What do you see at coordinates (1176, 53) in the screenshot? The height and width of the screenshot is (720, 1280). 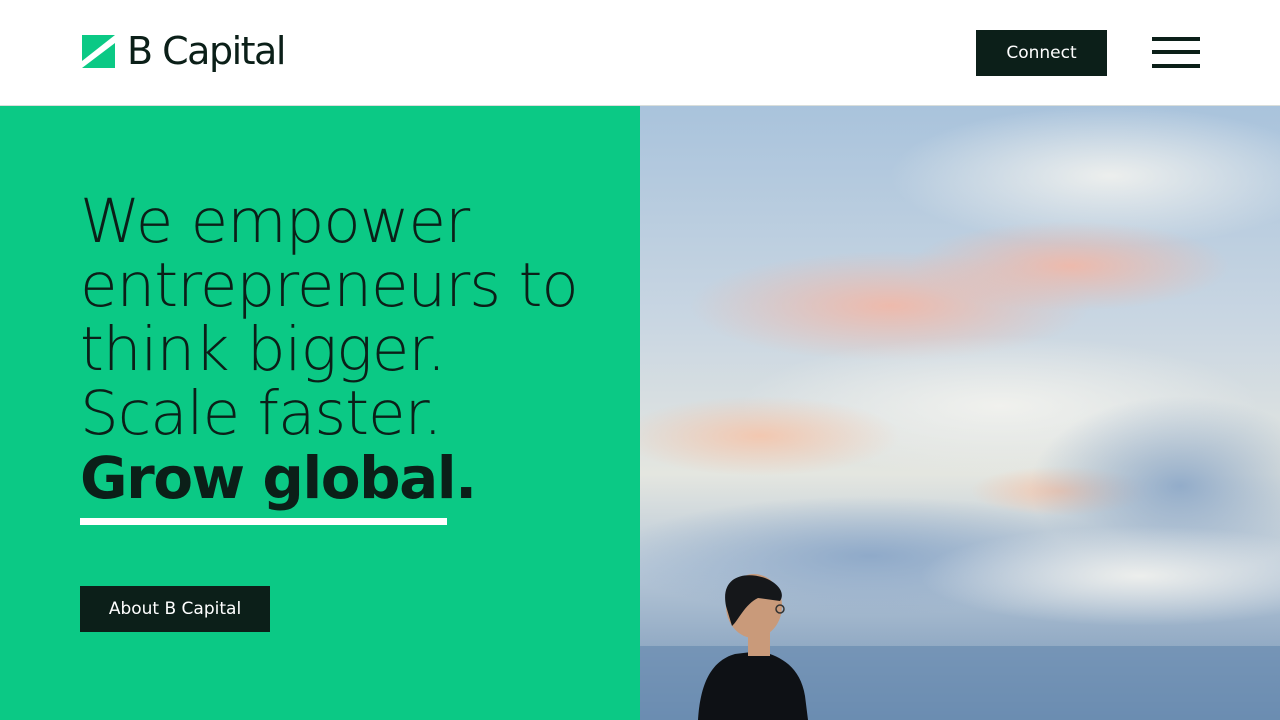 I see `hamburger-menu-icon` at bounding box center [1176, 53].